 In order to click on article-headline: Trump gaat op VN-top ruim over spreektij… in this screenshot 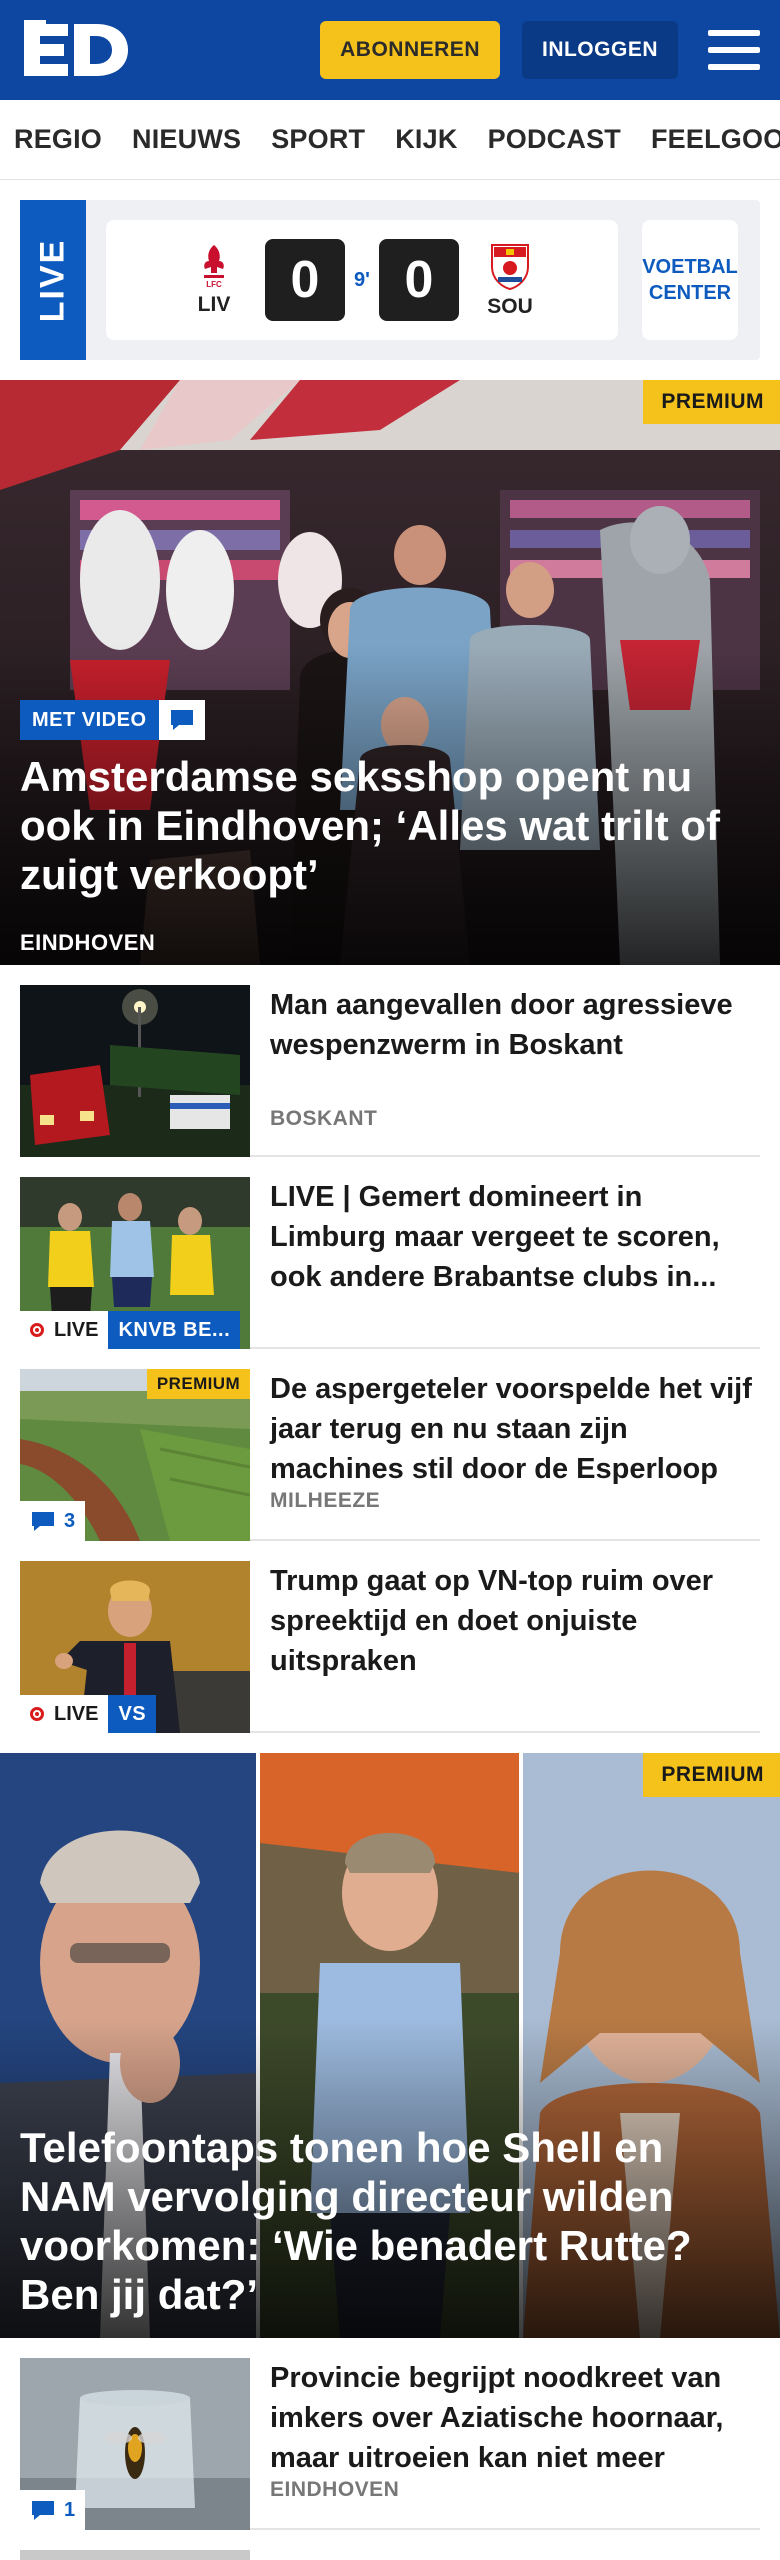, I will do `click(515, 1621)`.